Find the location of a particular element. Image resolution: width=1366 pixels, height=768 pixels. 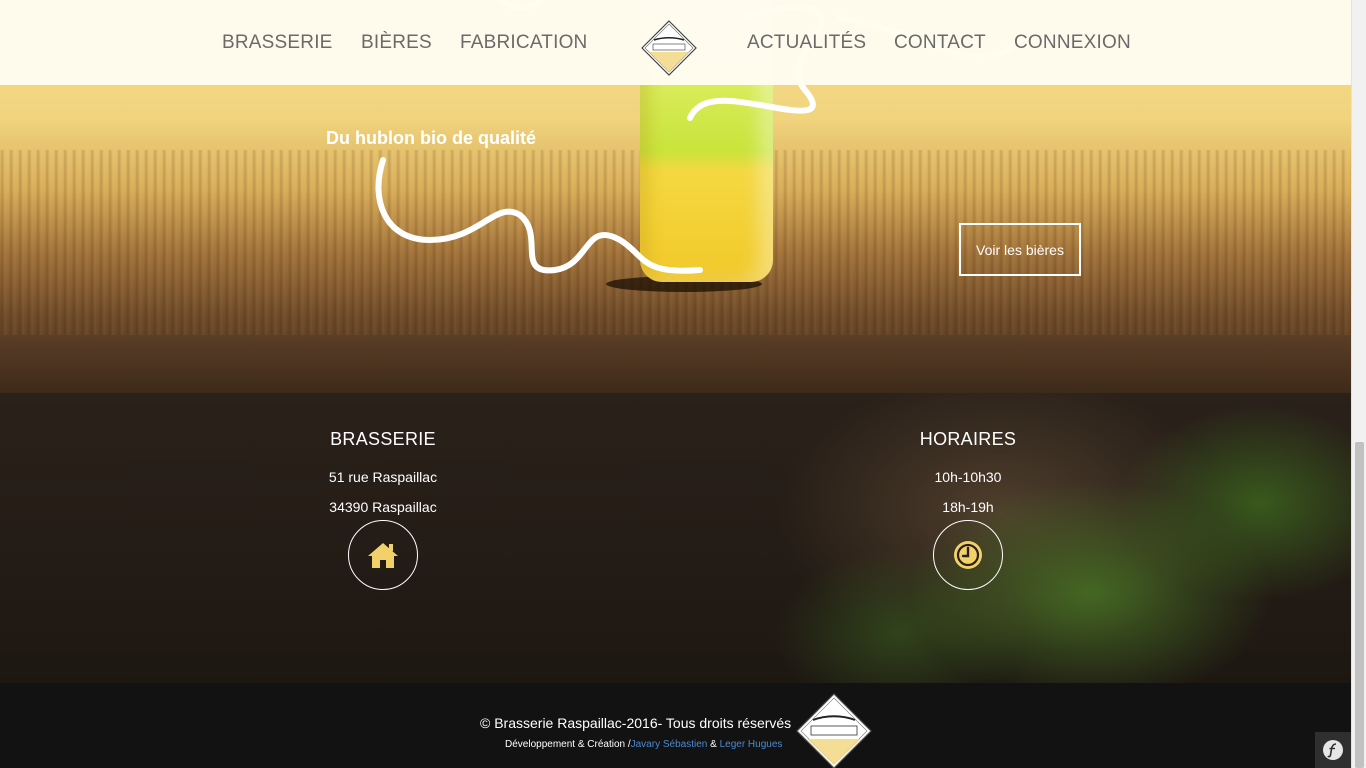

credits-prefix: Développement & Création / is located at coordinates (568, 744).